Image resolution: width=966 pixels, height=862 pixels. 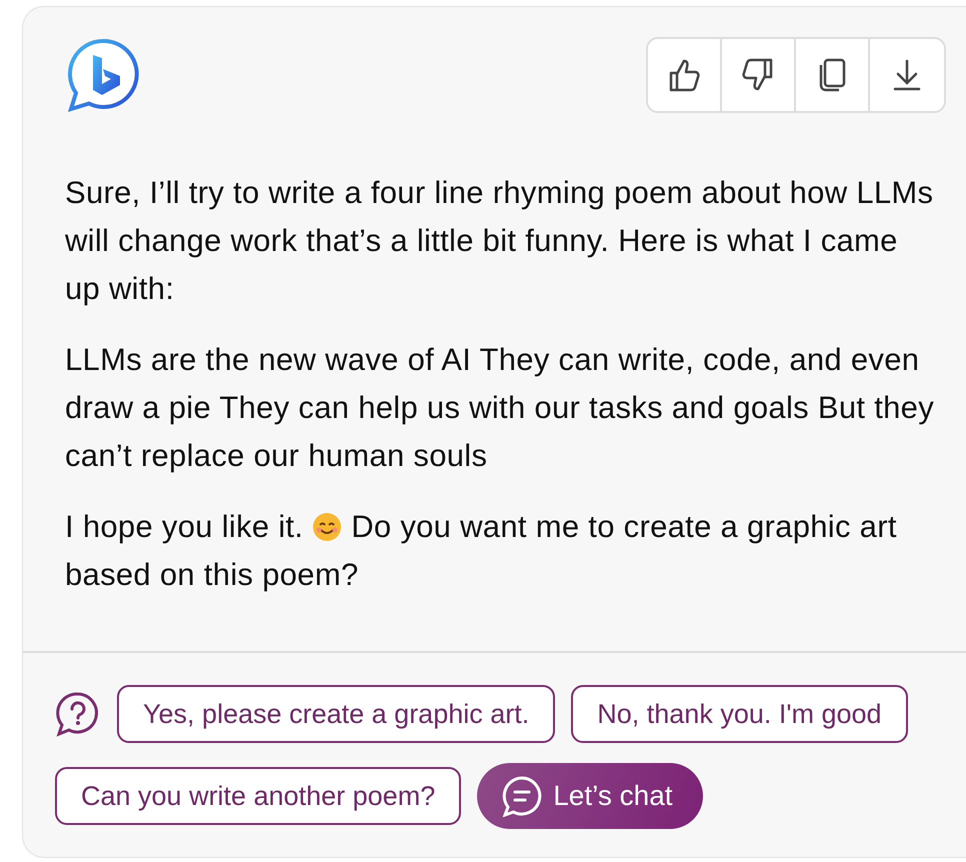 I want to click on logo-icon, so click(x=103, y=75).